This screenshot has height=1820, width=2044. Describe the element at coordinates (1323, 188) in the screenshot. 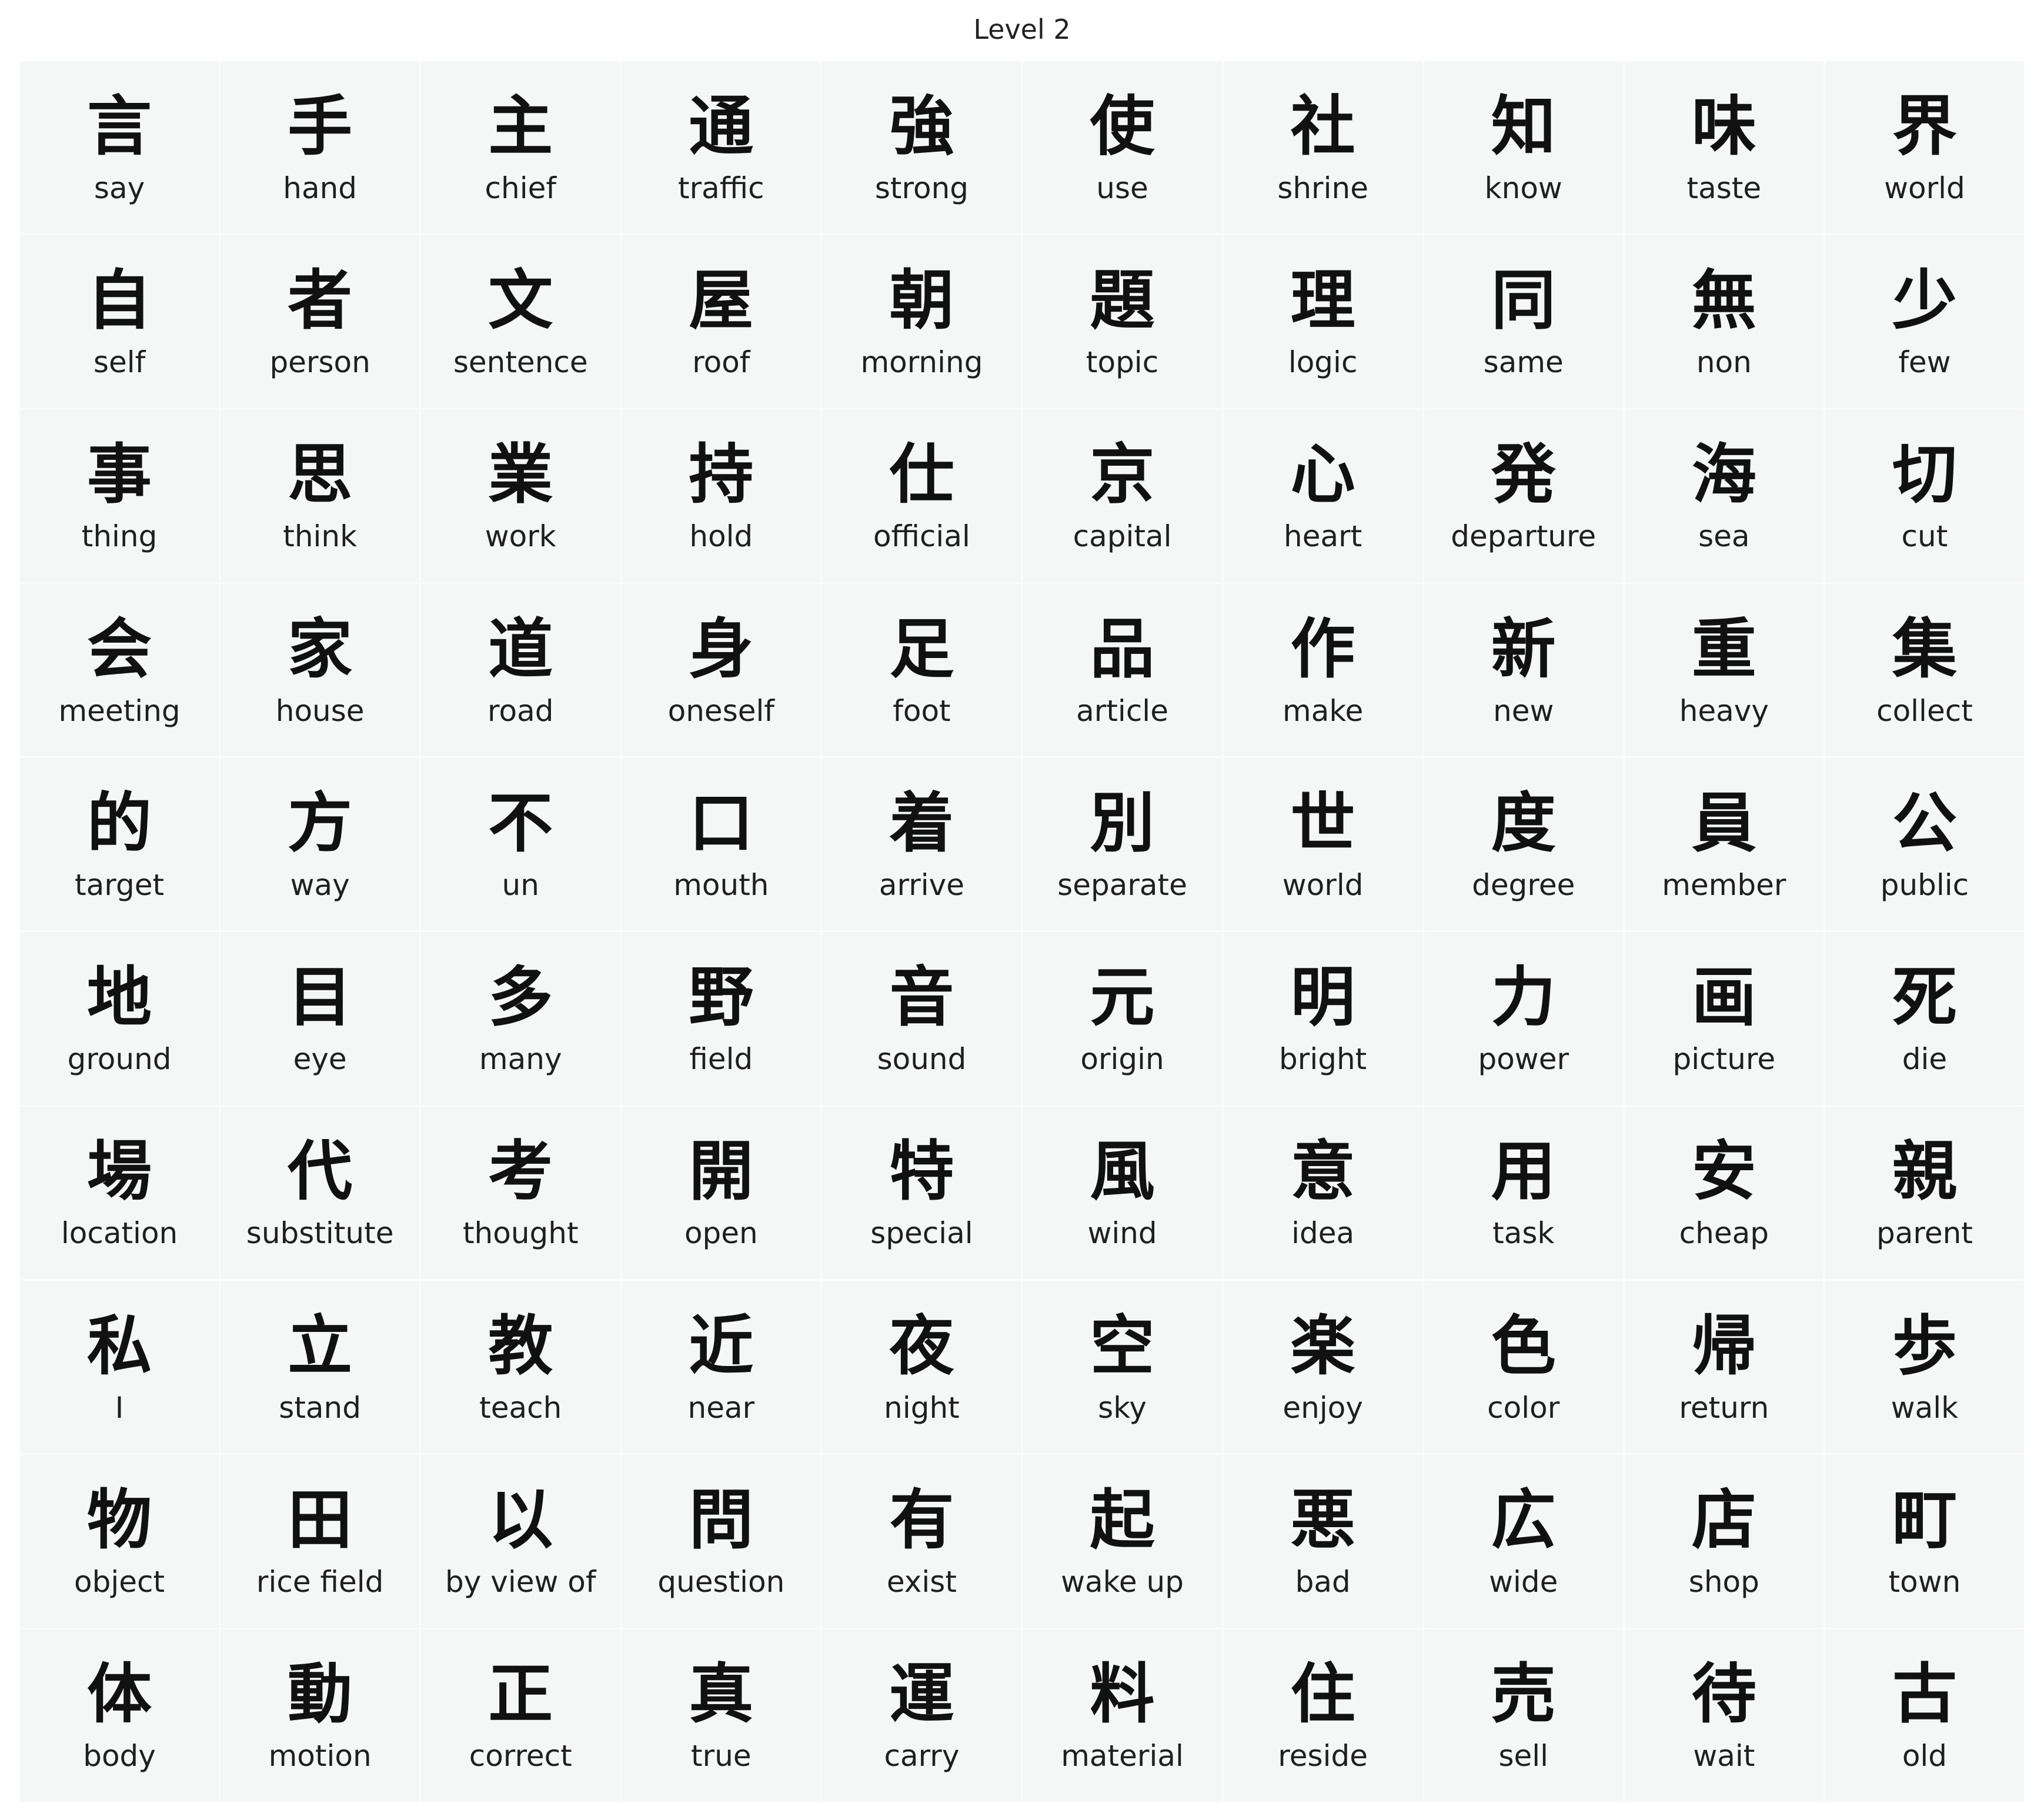

I see `kanji-meaning: shrine` at that location.